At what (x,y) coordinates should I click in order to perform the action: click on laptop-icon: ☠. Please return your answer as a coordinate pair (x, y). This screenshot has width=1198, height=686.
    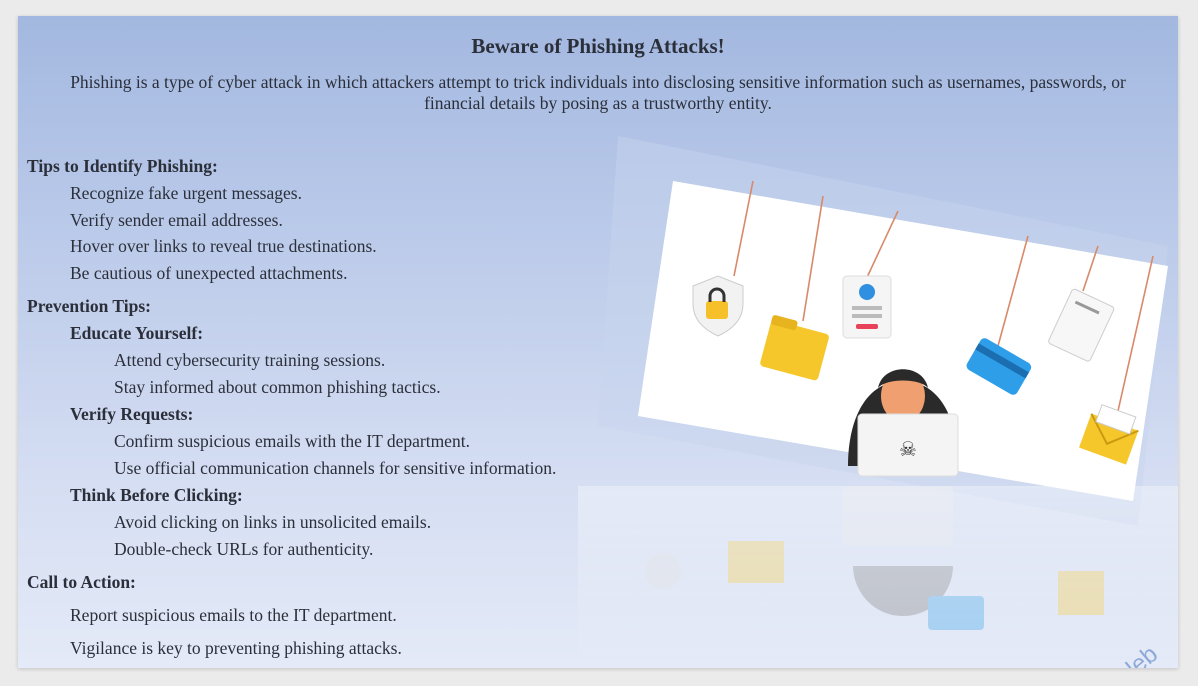
    Looking at the image, I should click on (908, 445).